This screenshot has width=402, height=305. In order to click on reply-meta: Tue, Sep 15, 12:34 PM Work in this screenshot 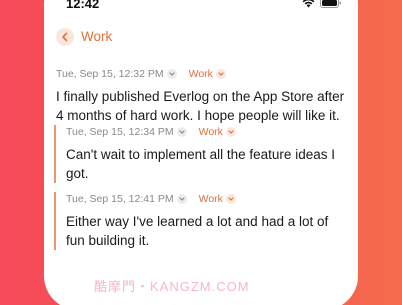, I will do `click(207, 132)`.